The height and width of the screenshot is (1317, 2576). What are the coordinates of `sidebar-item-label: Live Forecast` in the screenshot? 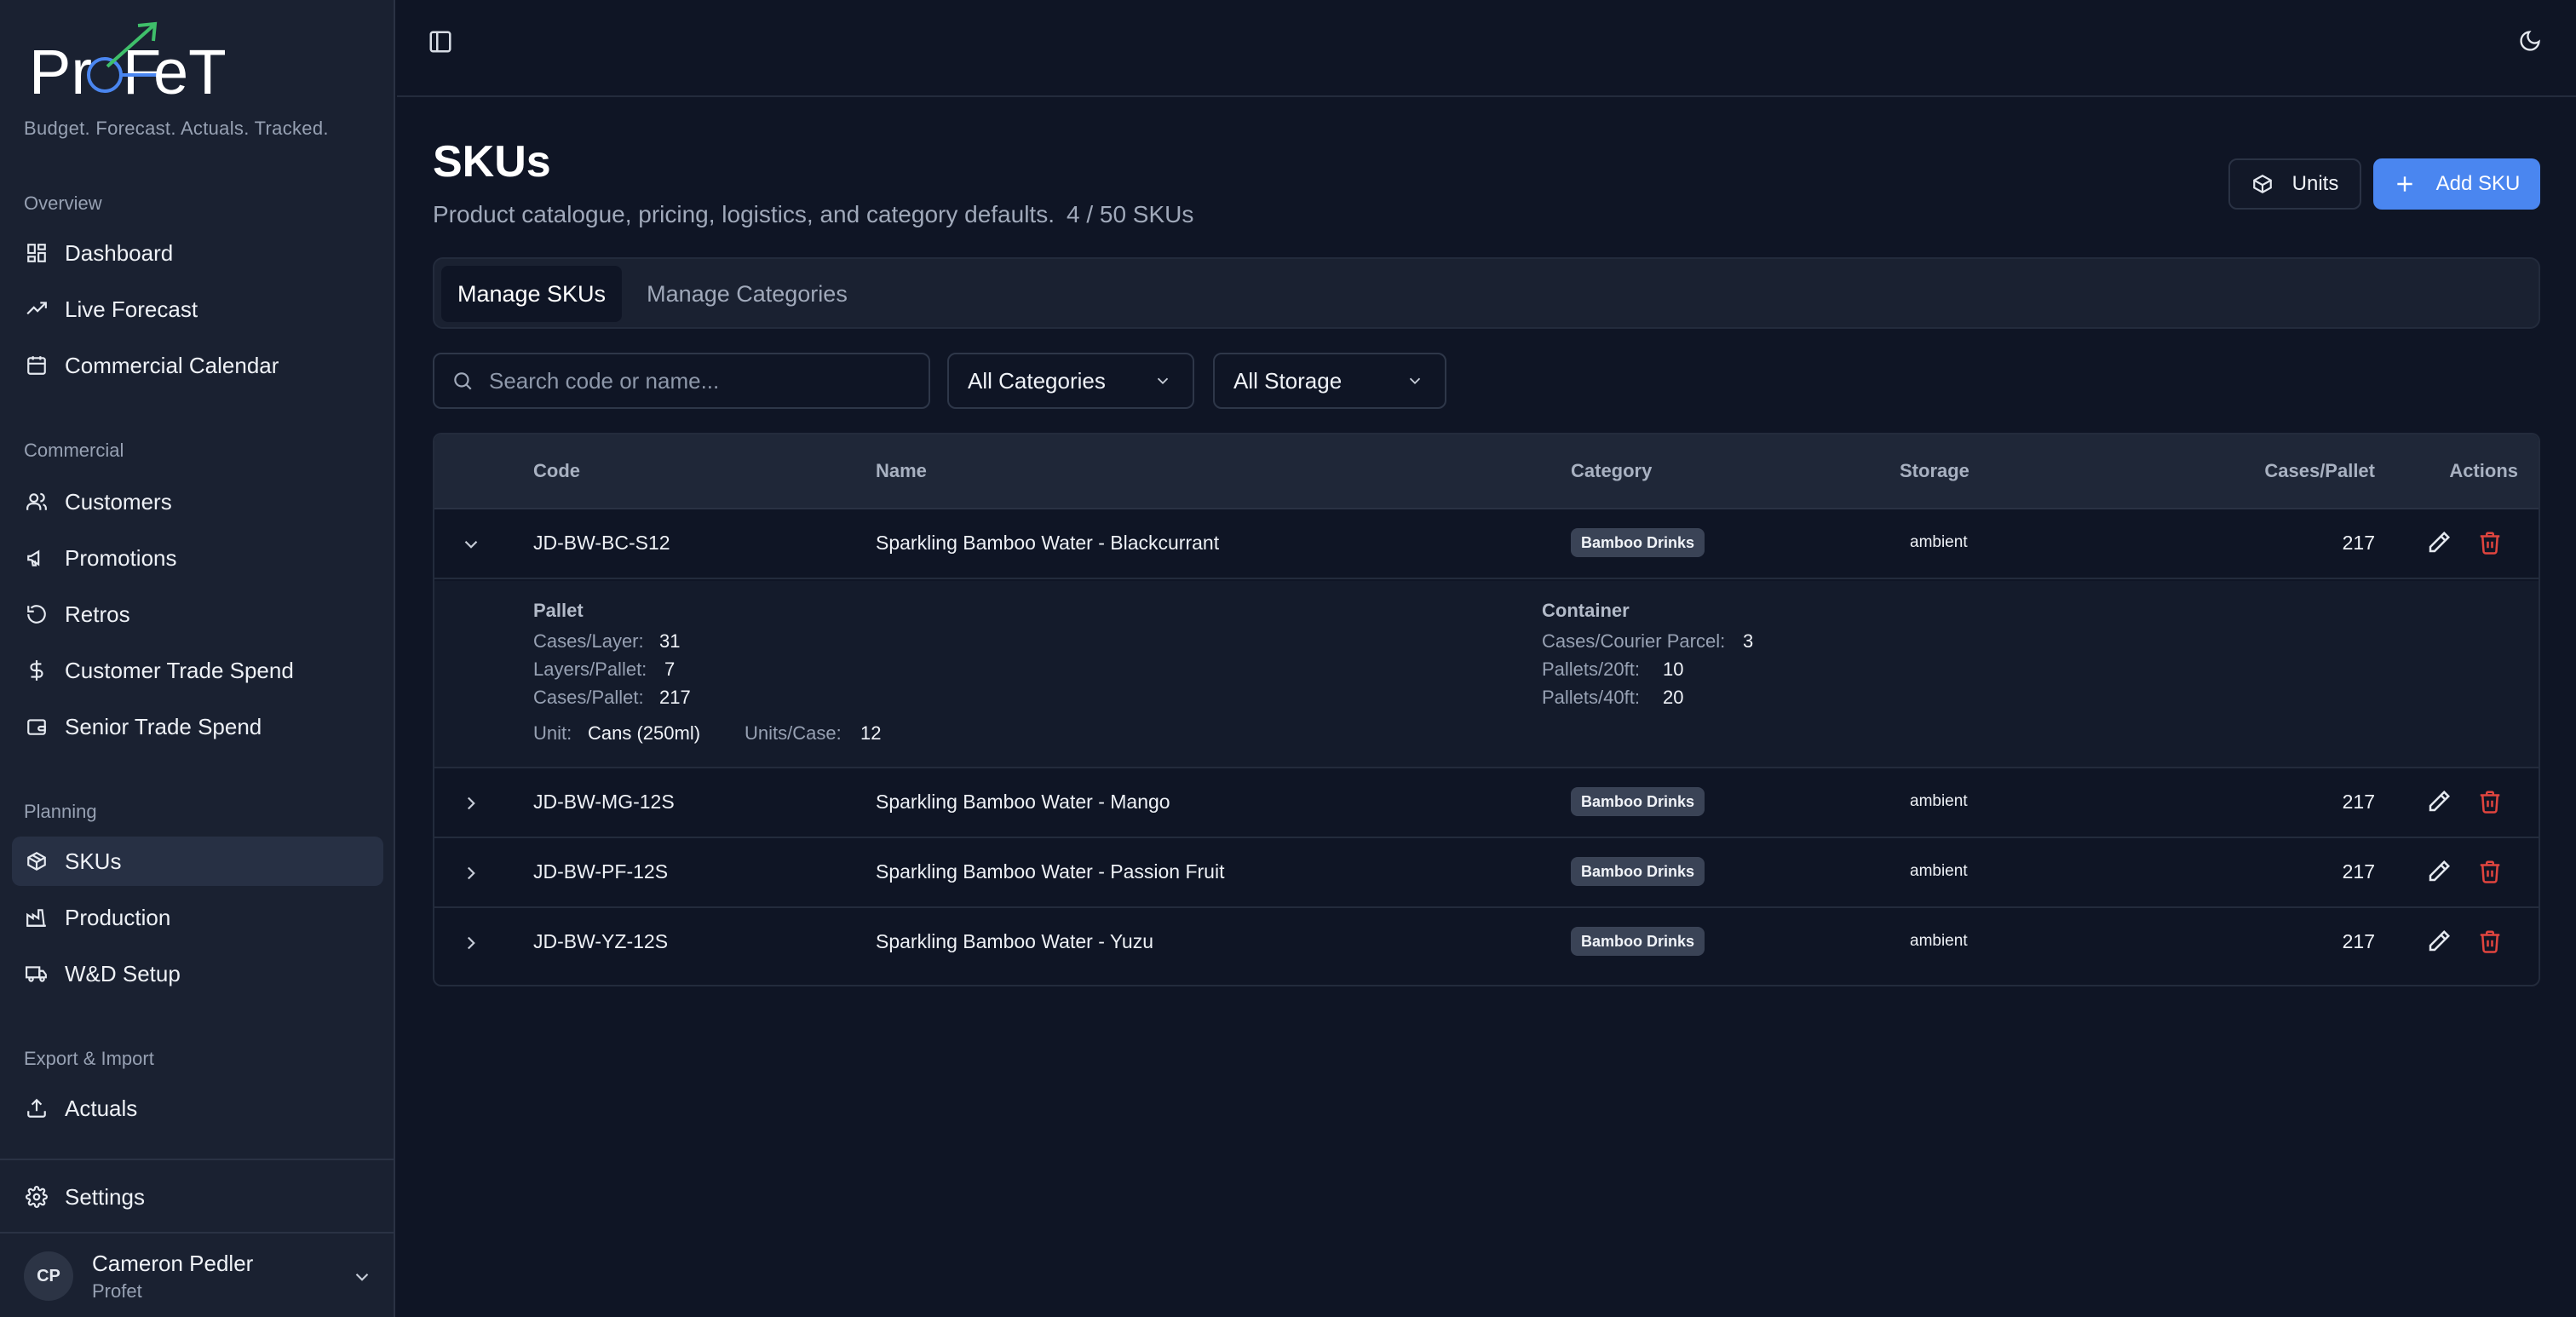 It's located at (131, 309).